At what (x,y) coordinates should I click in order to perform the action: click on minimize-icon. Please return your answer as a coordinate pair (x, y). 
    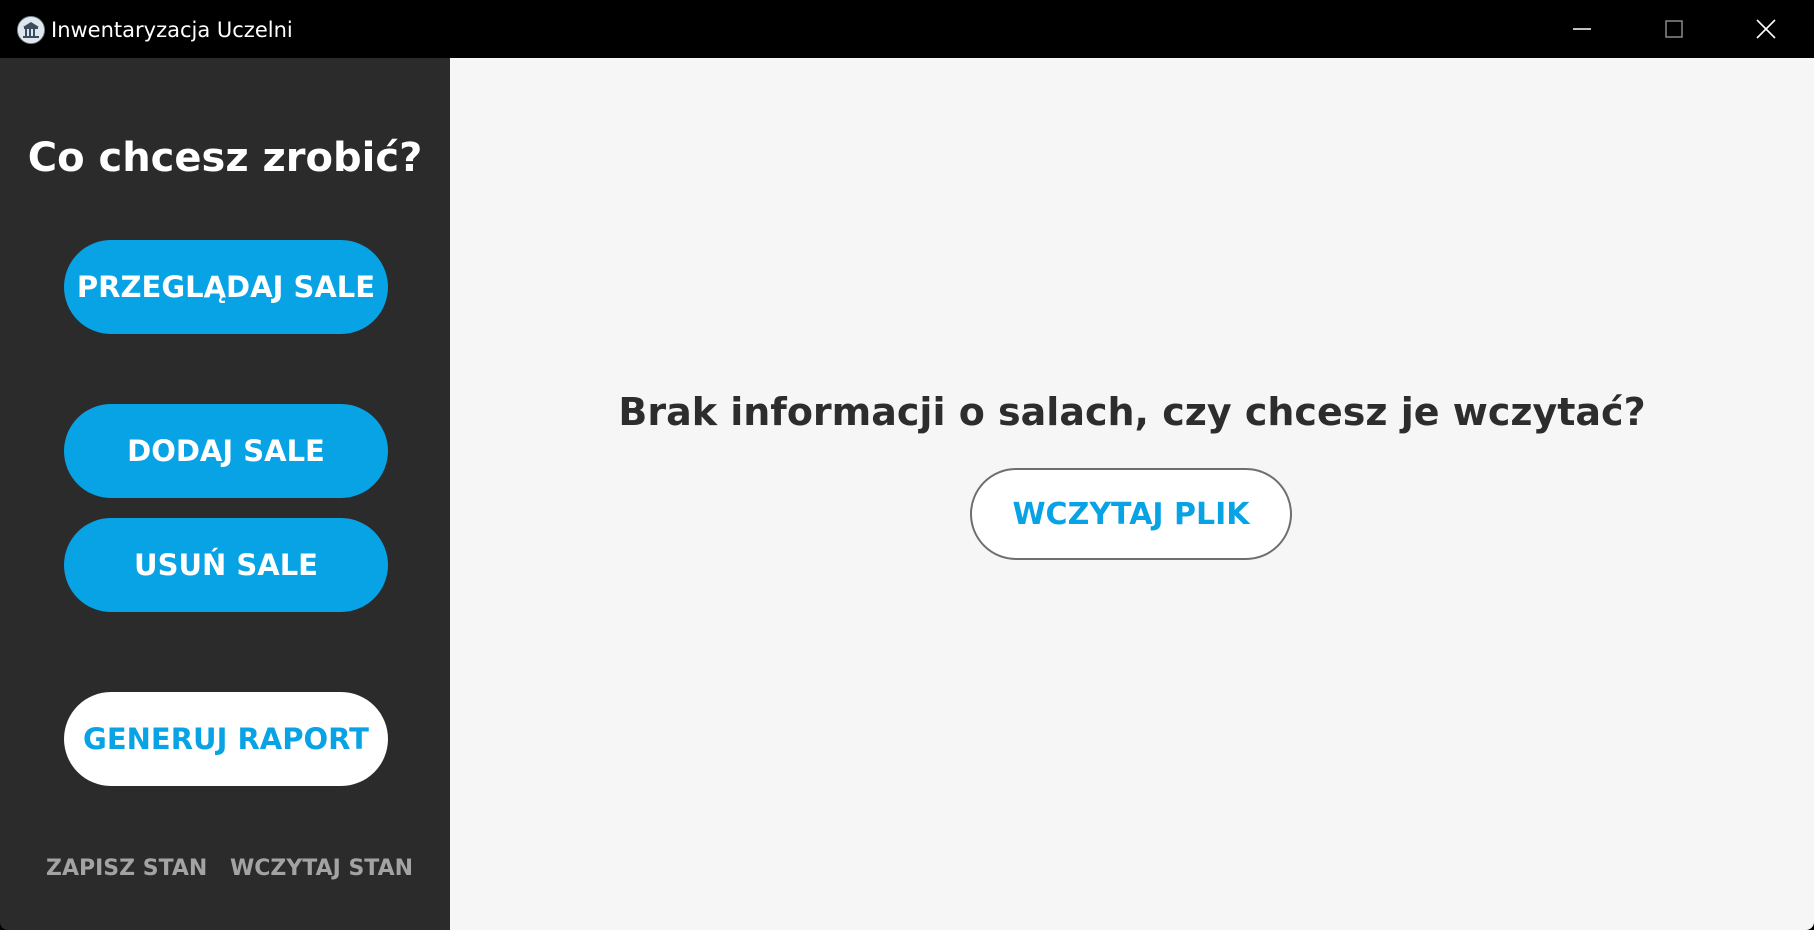
    Looking at the image, I should click on (1582, 29).